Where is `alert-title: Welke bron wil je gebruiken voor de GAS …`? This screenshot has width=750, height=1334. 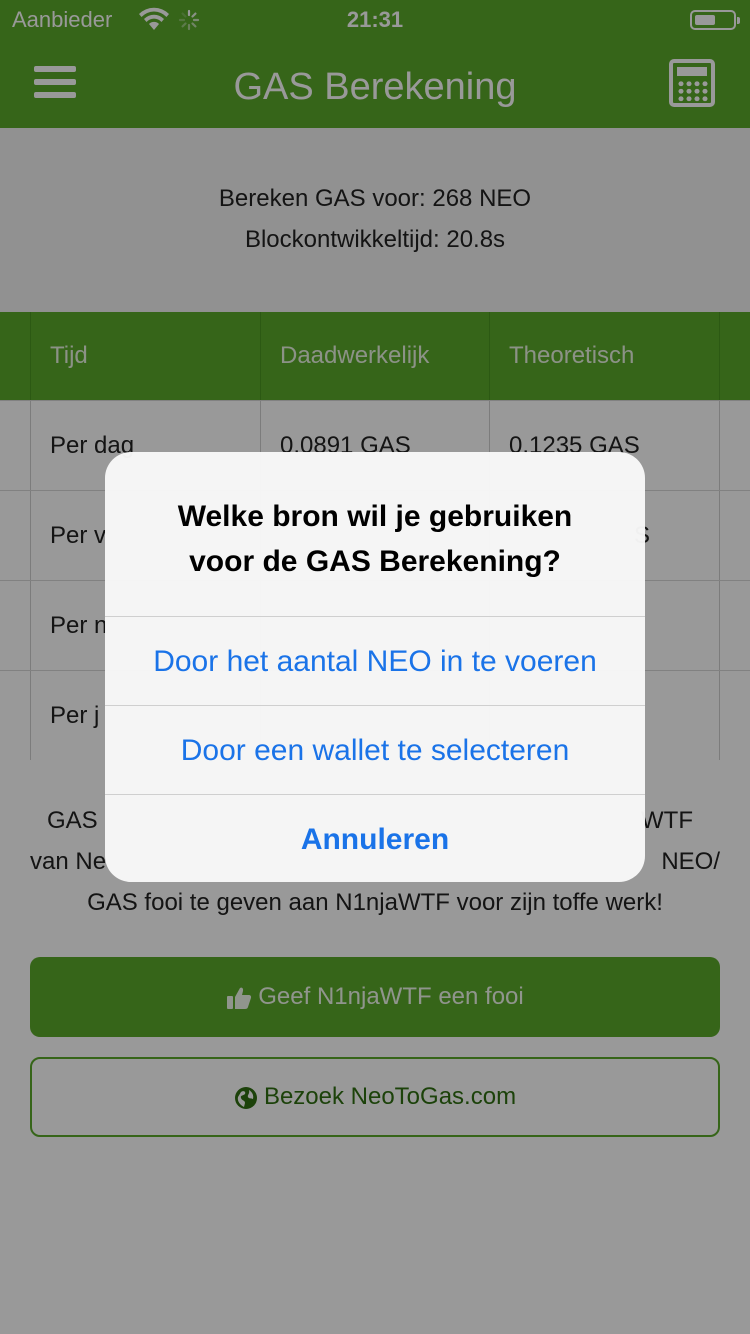
alert-title: Welke bron wil je gebruiken voor de GAS … is located at coordinates (375, 539).